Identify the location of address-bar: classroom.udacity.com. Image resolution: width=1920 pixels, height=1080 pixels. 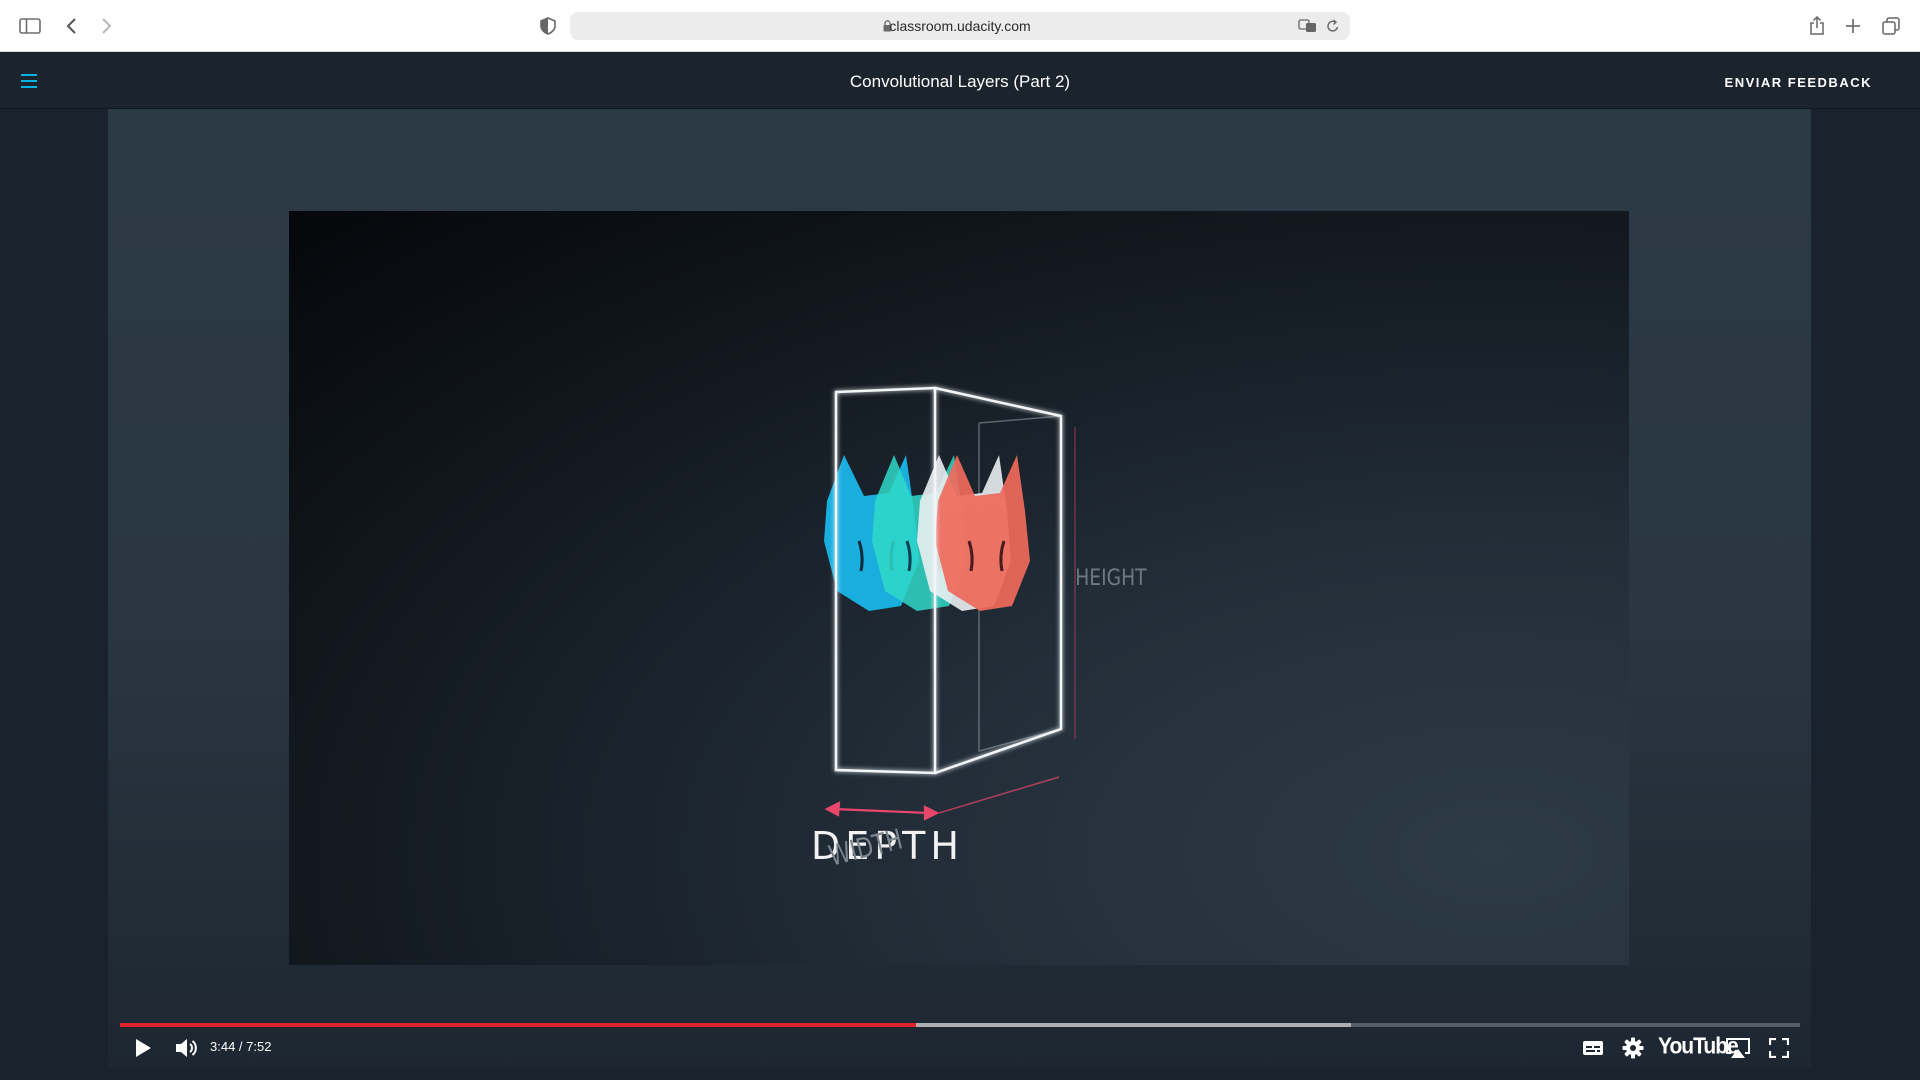
(960, 26).